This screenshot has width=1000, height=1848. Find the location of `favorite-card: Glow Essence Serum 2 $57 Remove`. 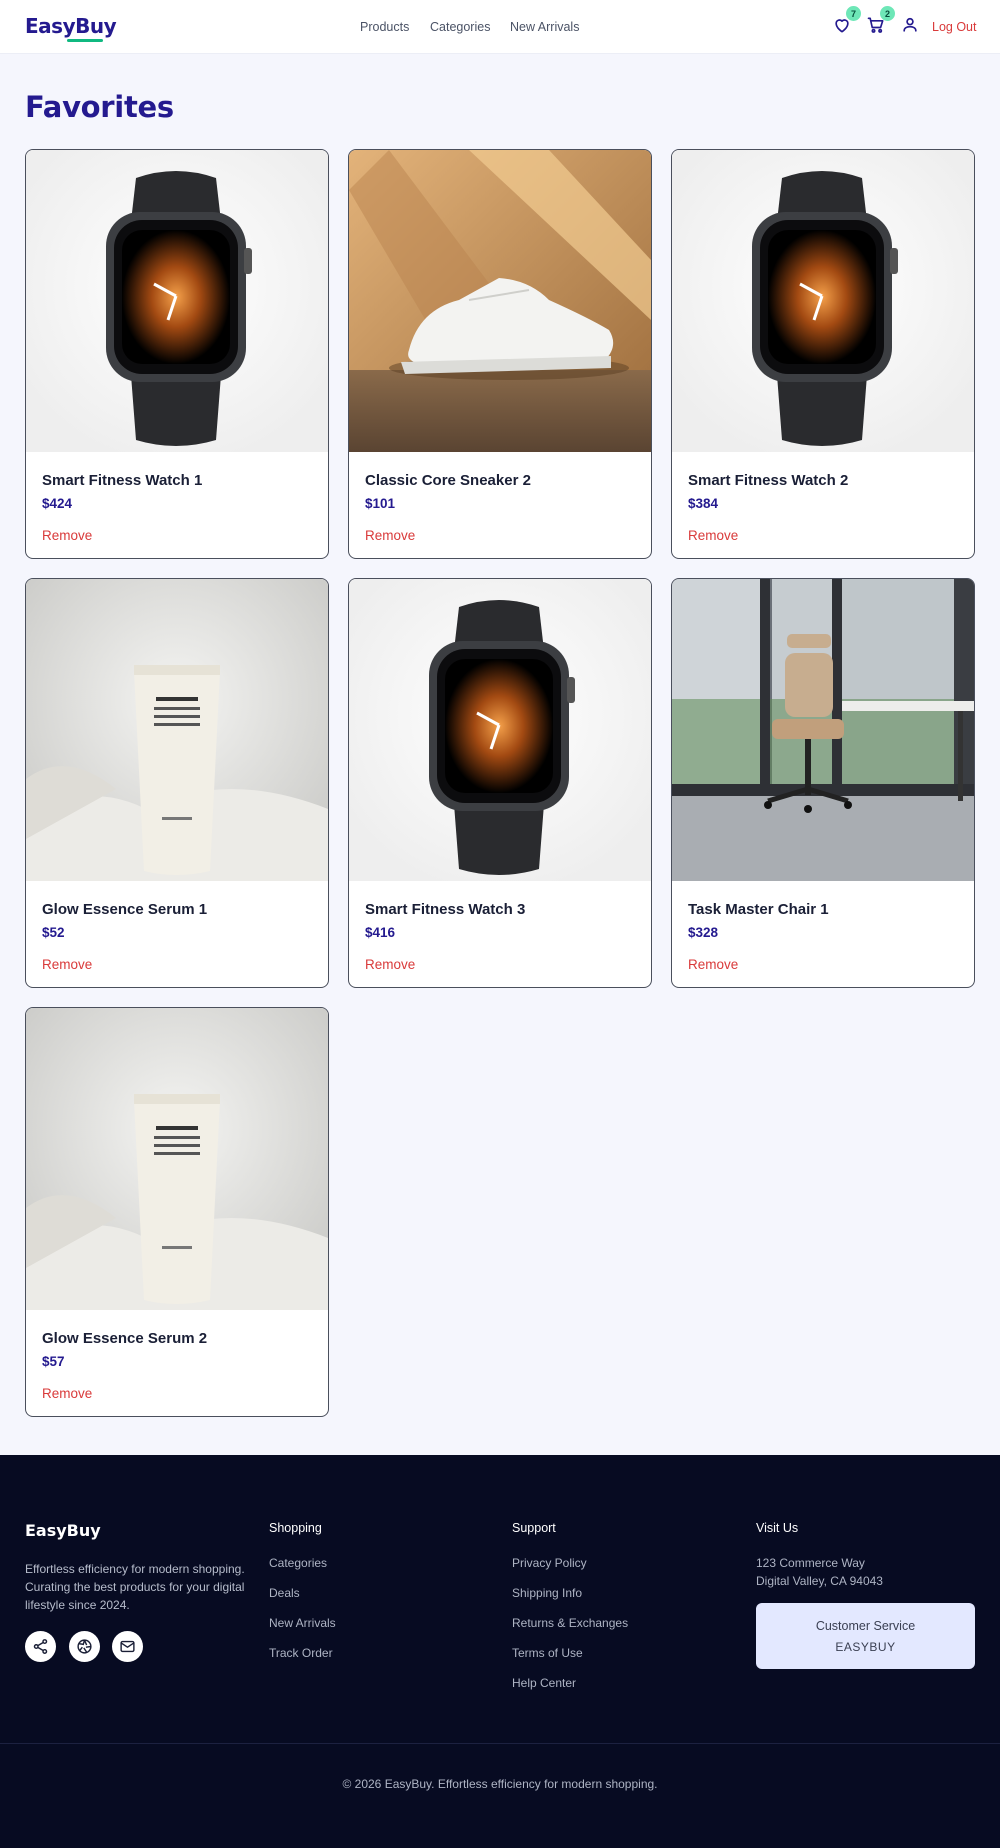

favorite-card: Glow Essence Serum 2 $57 Remove is located at coordinates (177, 1212).